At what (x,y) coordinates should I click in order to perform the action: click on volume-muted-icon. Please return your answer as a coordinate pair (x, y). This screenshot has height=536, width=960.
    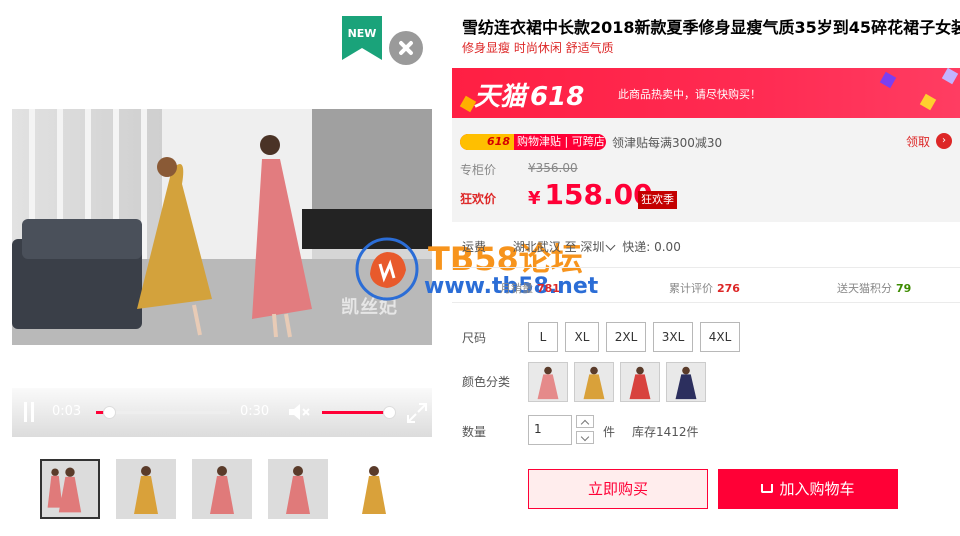
    Looking at the image, I should click on (299, 412).